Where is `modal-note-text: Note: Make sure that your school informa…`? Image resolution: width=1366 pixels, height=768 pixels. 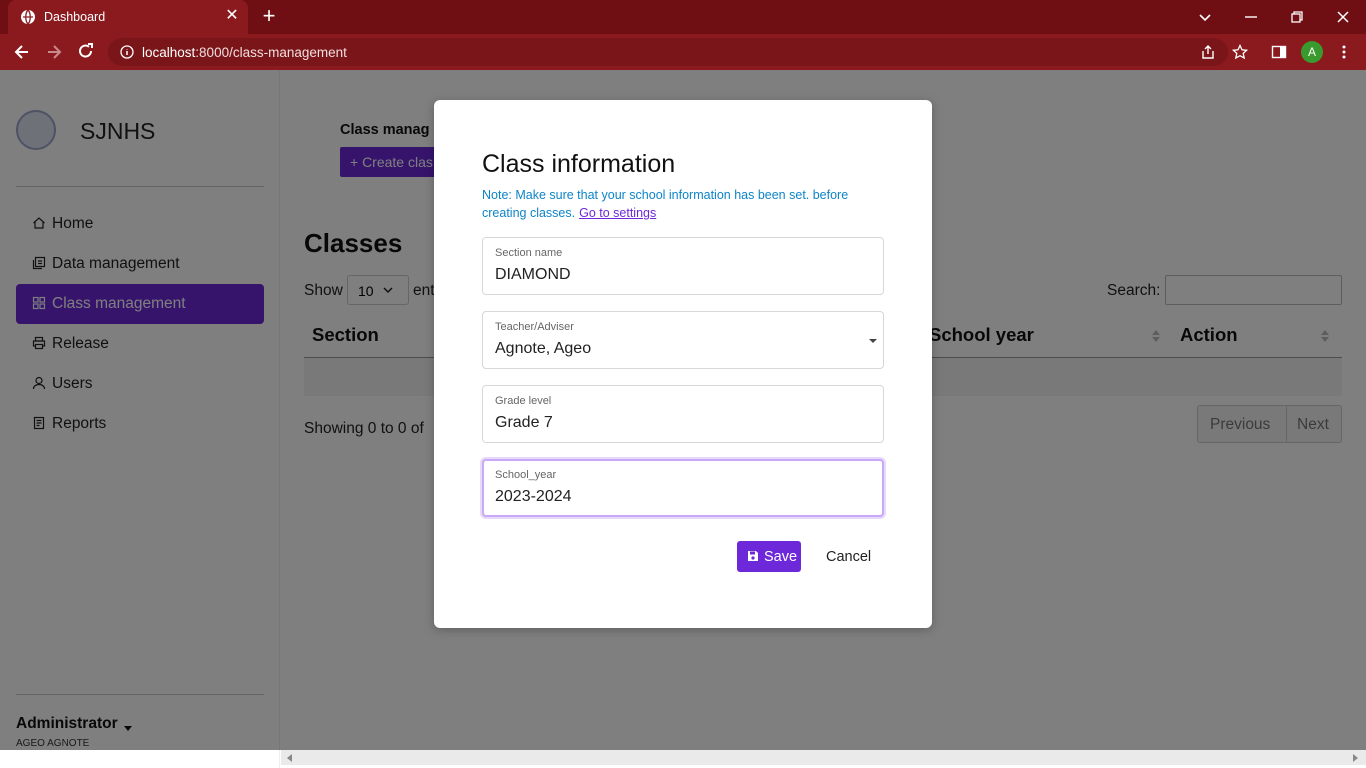
modal-note-text: Note: Make sure that your school informa… is located at coordinates (665, 204).